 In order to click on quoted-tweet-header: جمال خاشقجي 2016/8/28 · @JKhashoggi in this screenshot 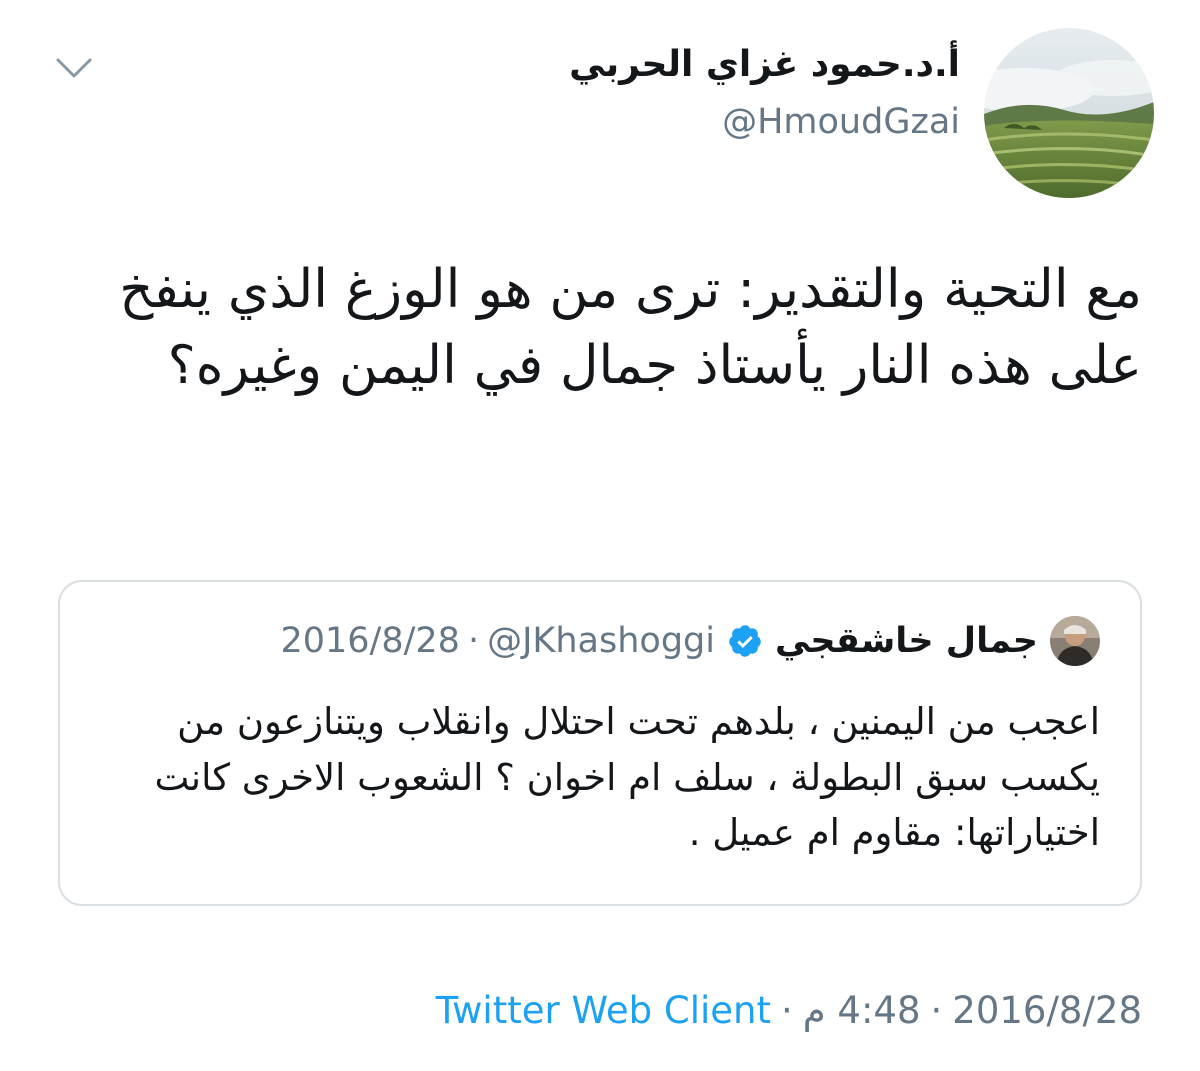, I will do `click(690, 641)`.